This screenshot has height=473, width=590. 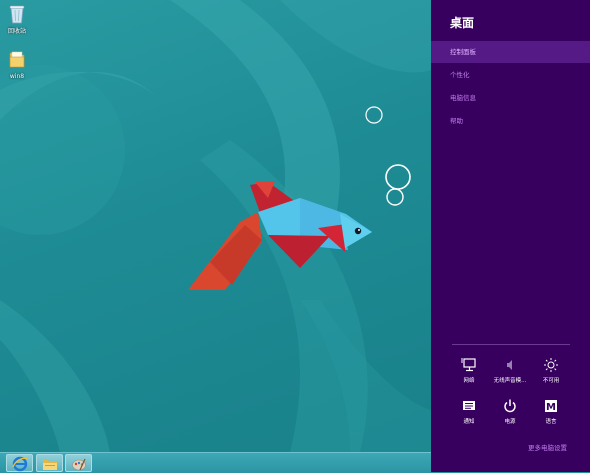 I want to click on recycle-bin-icon, so click(x=17, y=15).